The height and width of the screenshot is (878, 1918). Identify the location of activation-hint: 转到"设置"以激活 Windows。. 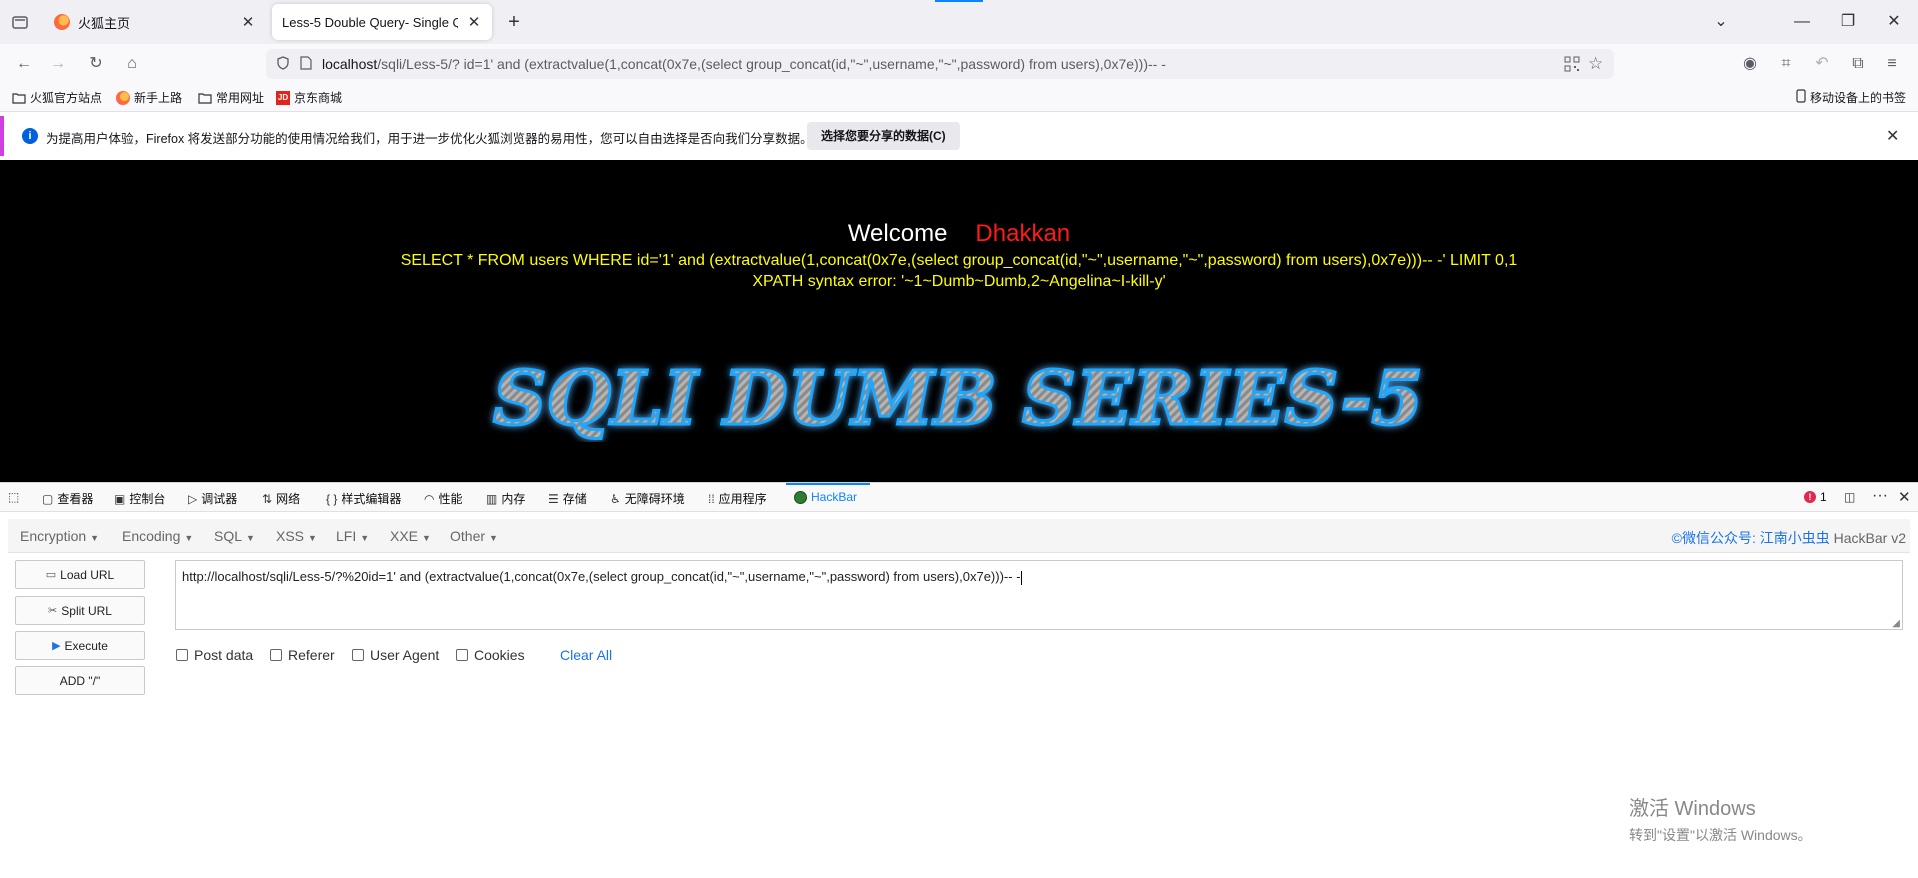
(1720, 835).